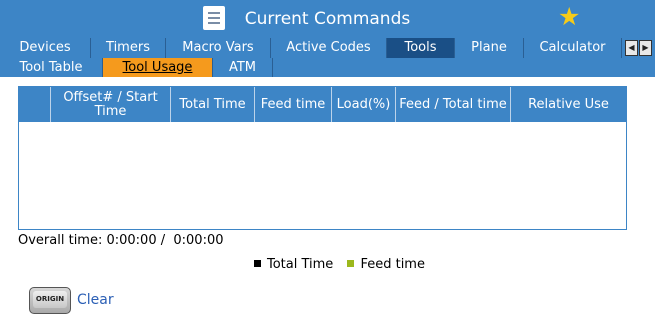  Describe the element at coordinates (293, 104) in the screenshot. I see `column-header-feed-time: Feed time` at that location.